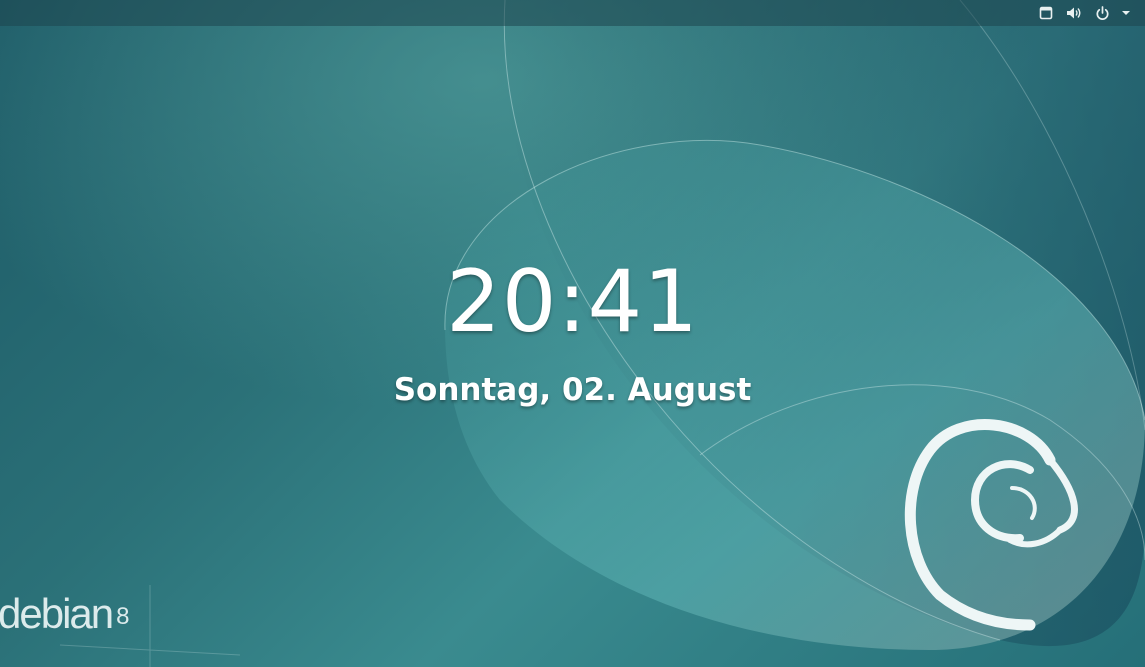 The width and height of the screenshot is (1145, 667). What do you see at coordinates (1126, 13) in the screenshot?
I see `chevron-down-icon` at bounding box center [1126, 13].